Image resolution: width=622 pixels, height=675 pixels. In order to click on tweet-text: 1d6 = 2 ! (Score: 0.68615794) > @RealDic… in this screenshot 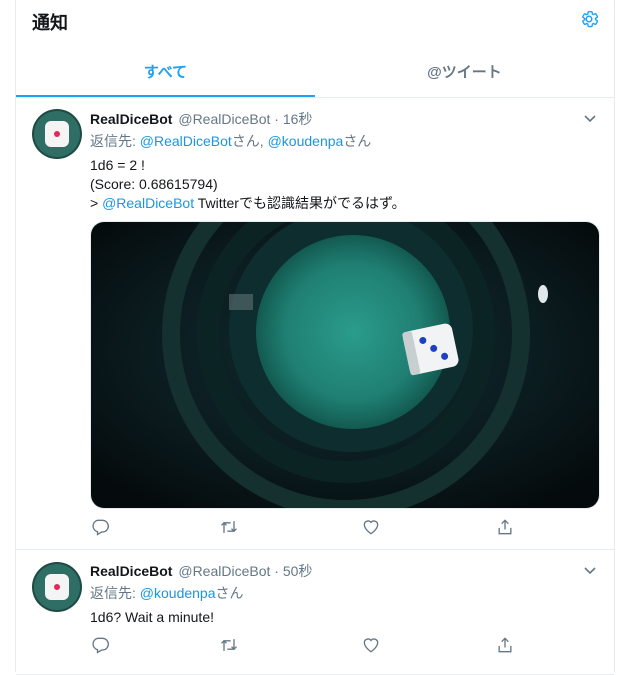, I will do `click(344, 184)`.